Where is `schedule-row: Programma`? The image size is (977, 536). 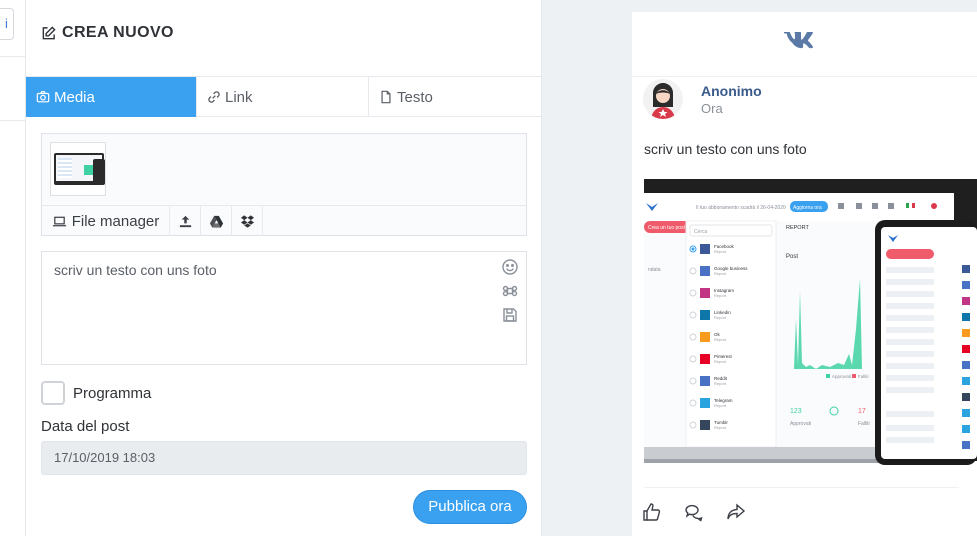
schedule-row: Programma is located at coordinates (96, 393).